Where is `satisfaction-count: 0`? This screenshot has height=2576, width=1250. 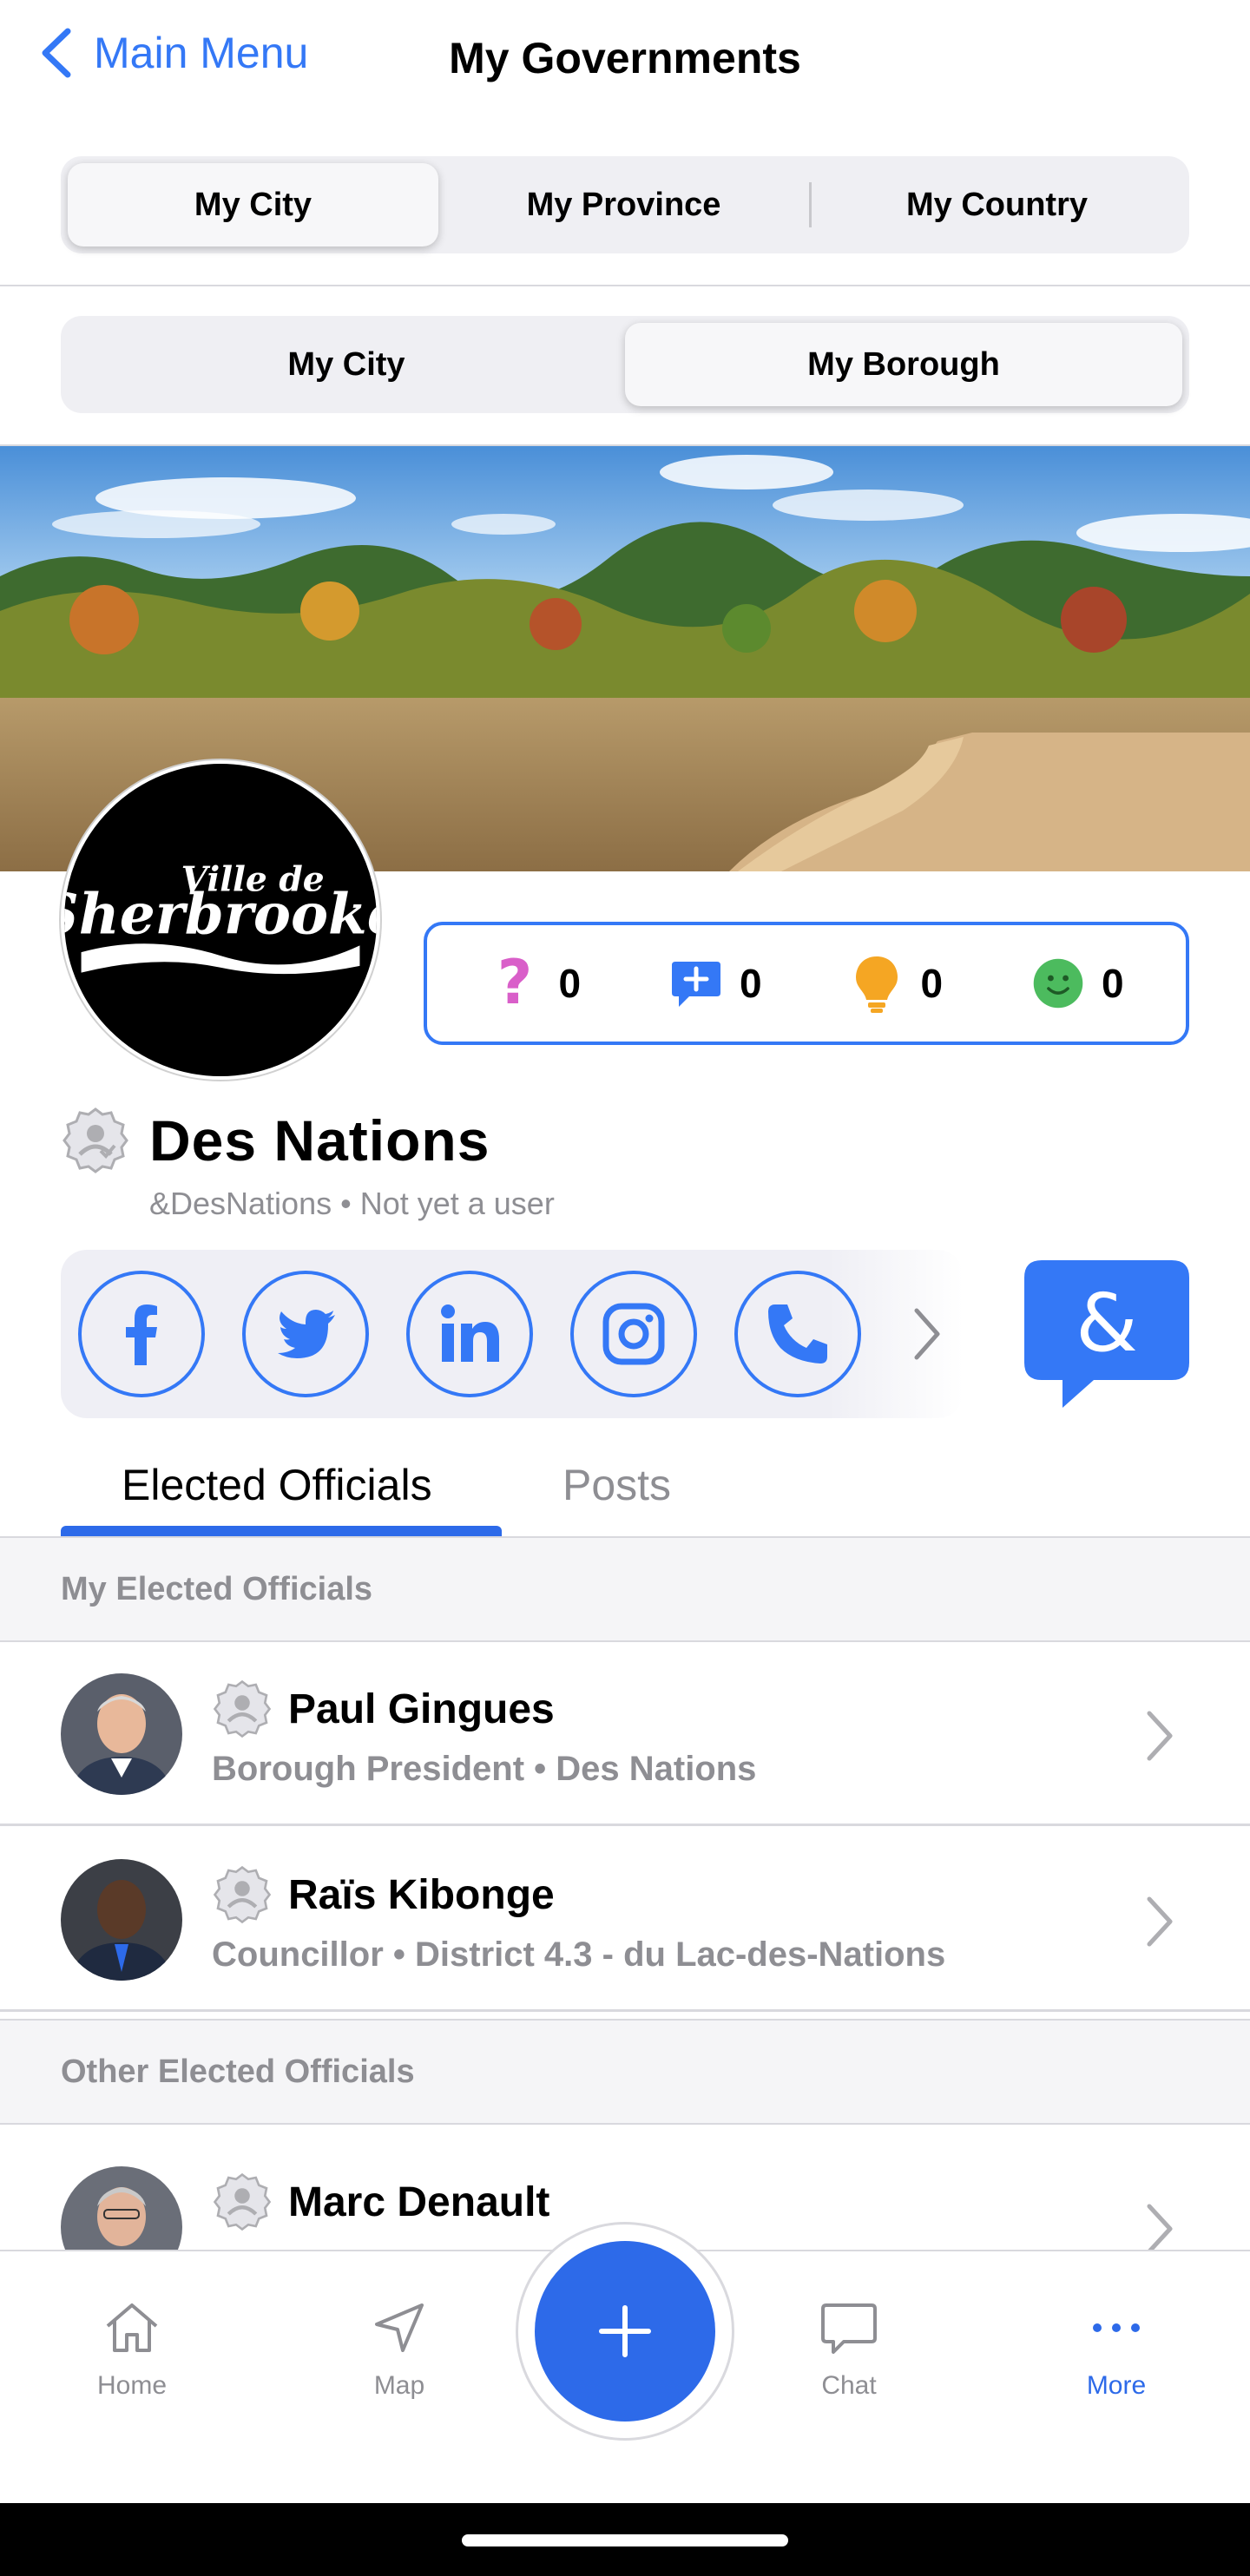 satisfaction-count: 0 is located at coordinates (1112, 984).